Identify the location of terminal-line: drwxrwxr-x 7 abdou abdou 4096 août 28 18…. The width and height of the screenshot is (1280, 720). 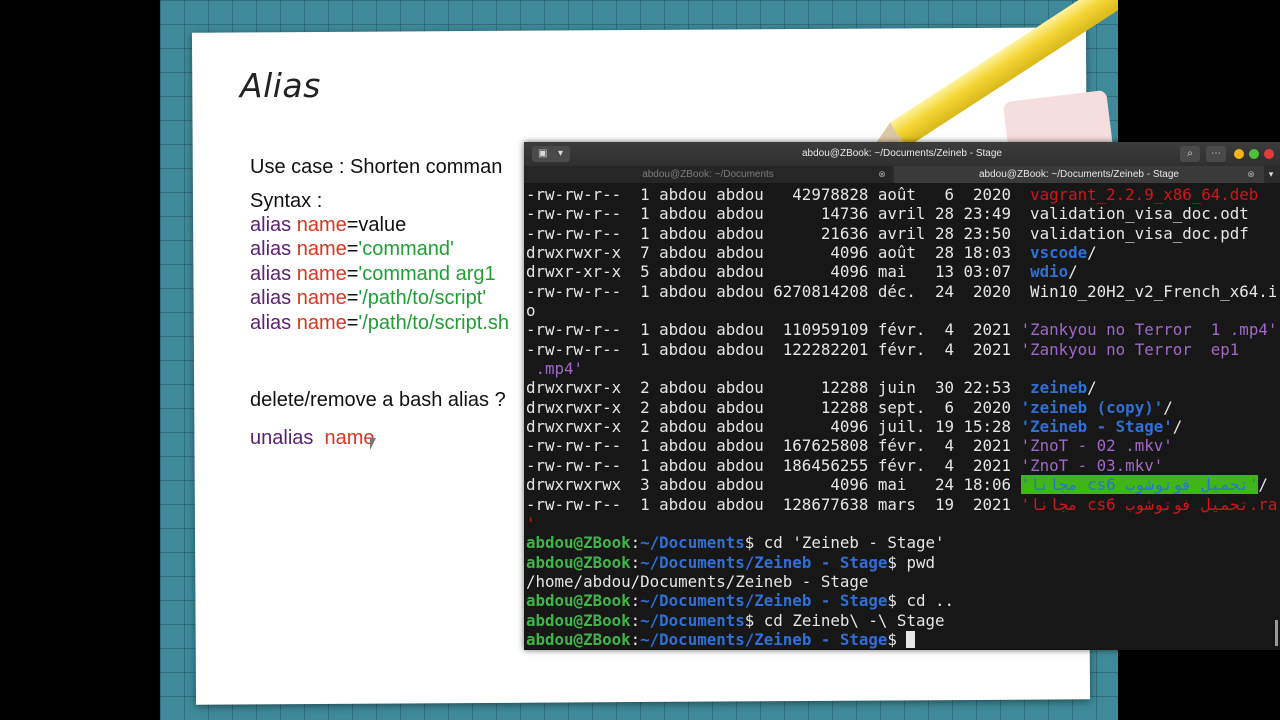
(901, 252).